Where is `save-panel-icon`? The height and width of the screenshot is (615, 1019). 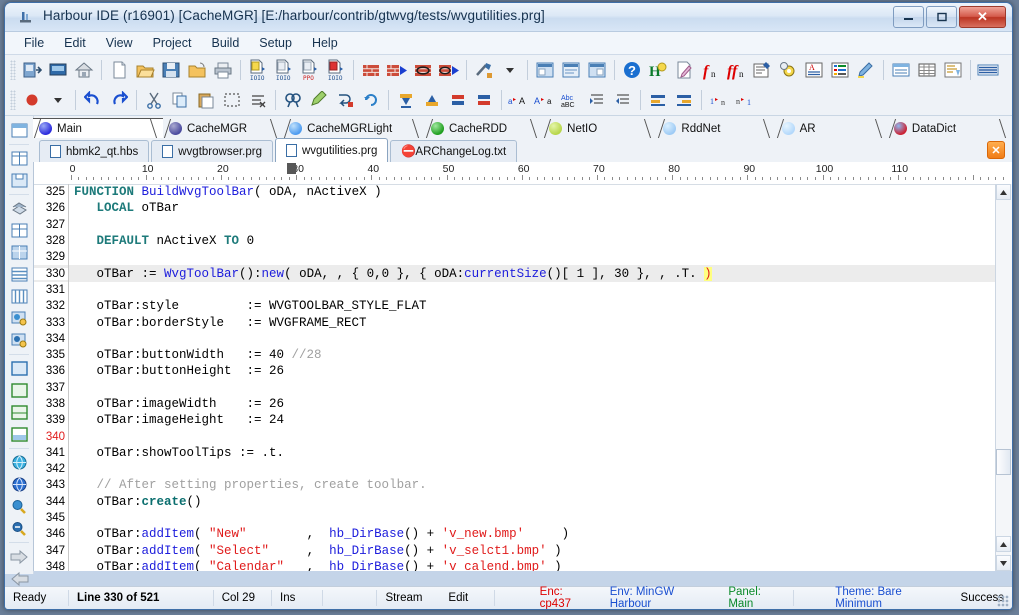 save-panel-icon is located at coordinates (19, 180).